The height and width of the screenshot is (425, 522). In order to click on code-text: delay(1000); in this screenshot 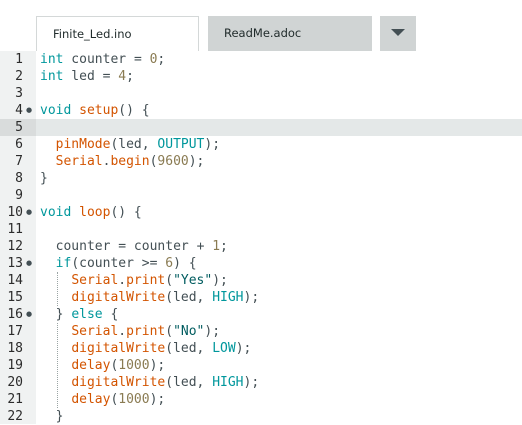, I will do `click(102, 365)`.